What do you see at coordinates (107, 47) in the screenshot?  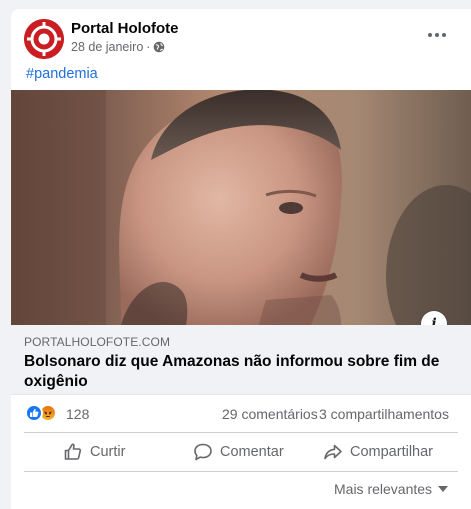 I see `post-date: 28 de janeiro` at bounding box center [107, 47].